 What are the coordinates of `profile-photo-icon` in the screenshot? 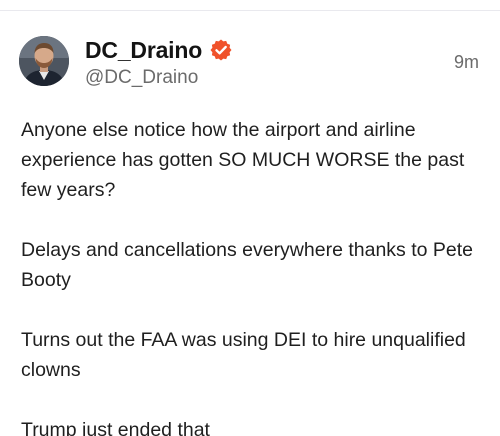 It's located at (44, 61).